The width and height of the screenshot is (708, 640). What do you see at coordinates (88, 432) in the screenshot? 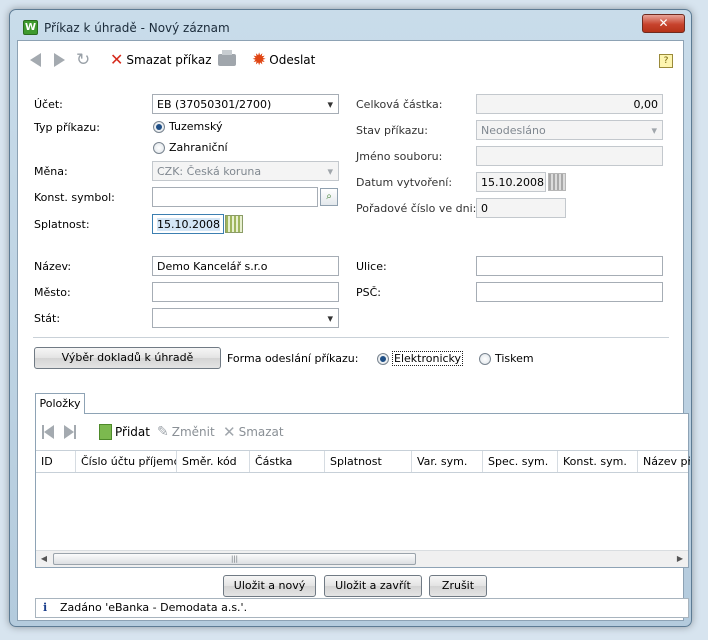
I see `items-toolbar-separator` at bounding box center [88, 432].